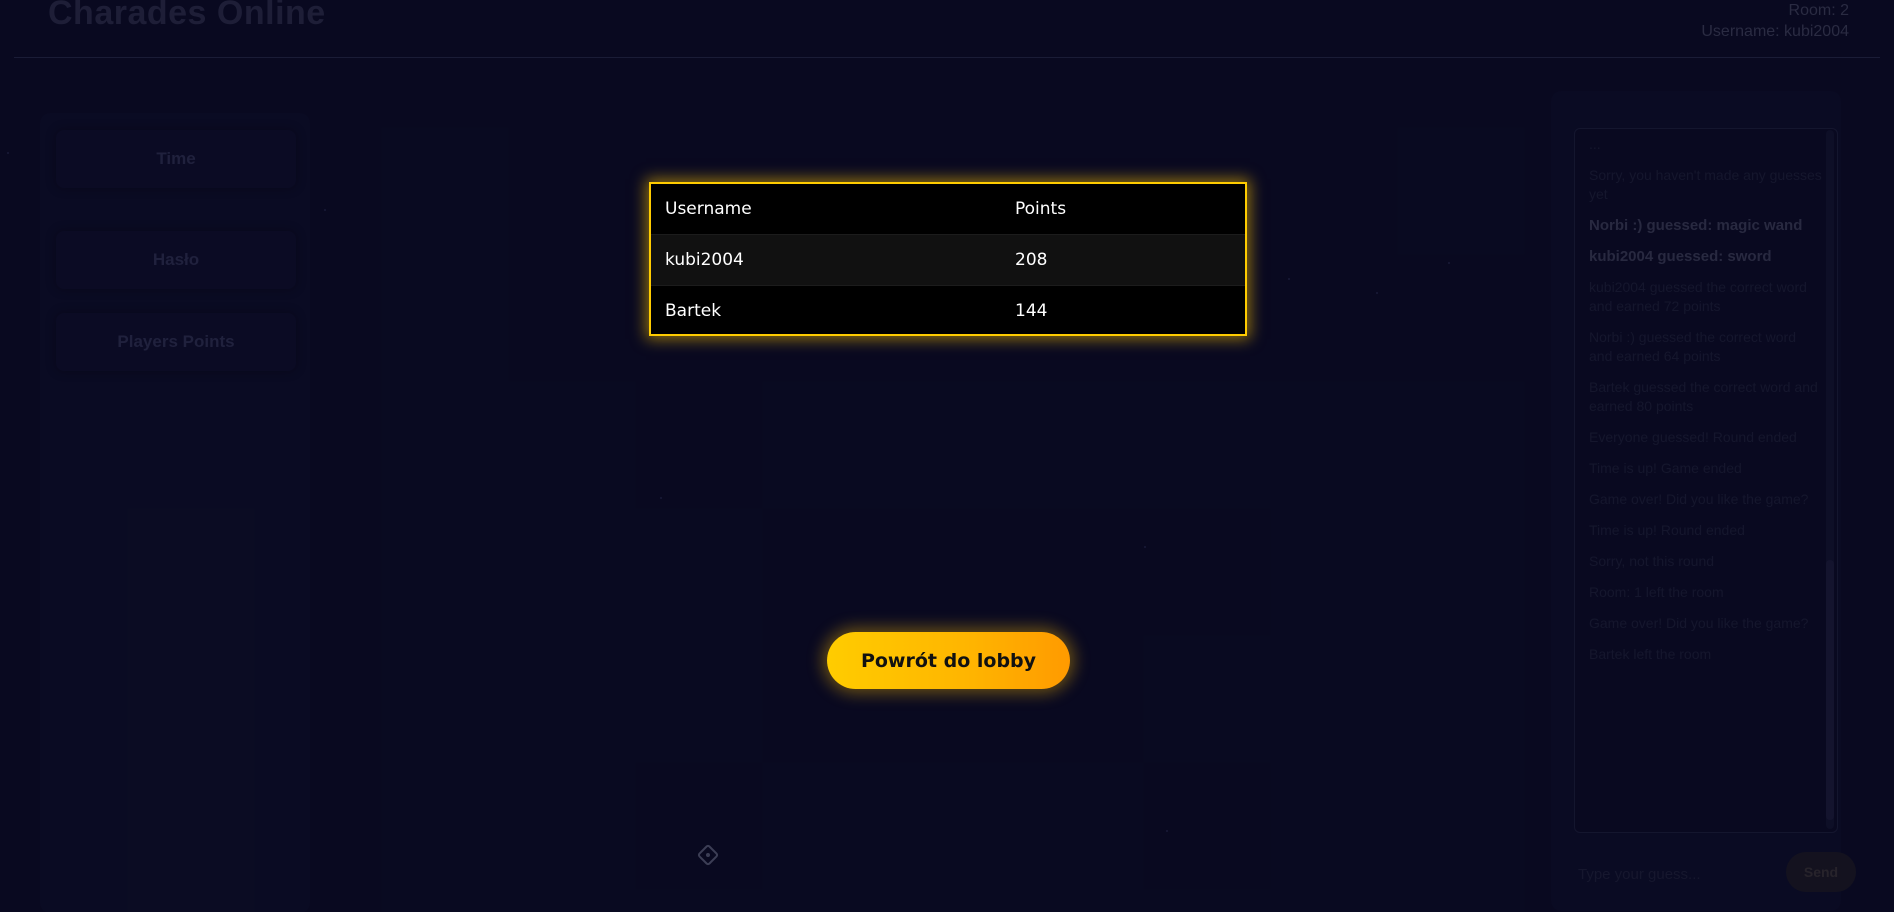 The width and height of the screenshot is (1894, 912). I want to click on player-username: kubi2004, so click(826, 260).